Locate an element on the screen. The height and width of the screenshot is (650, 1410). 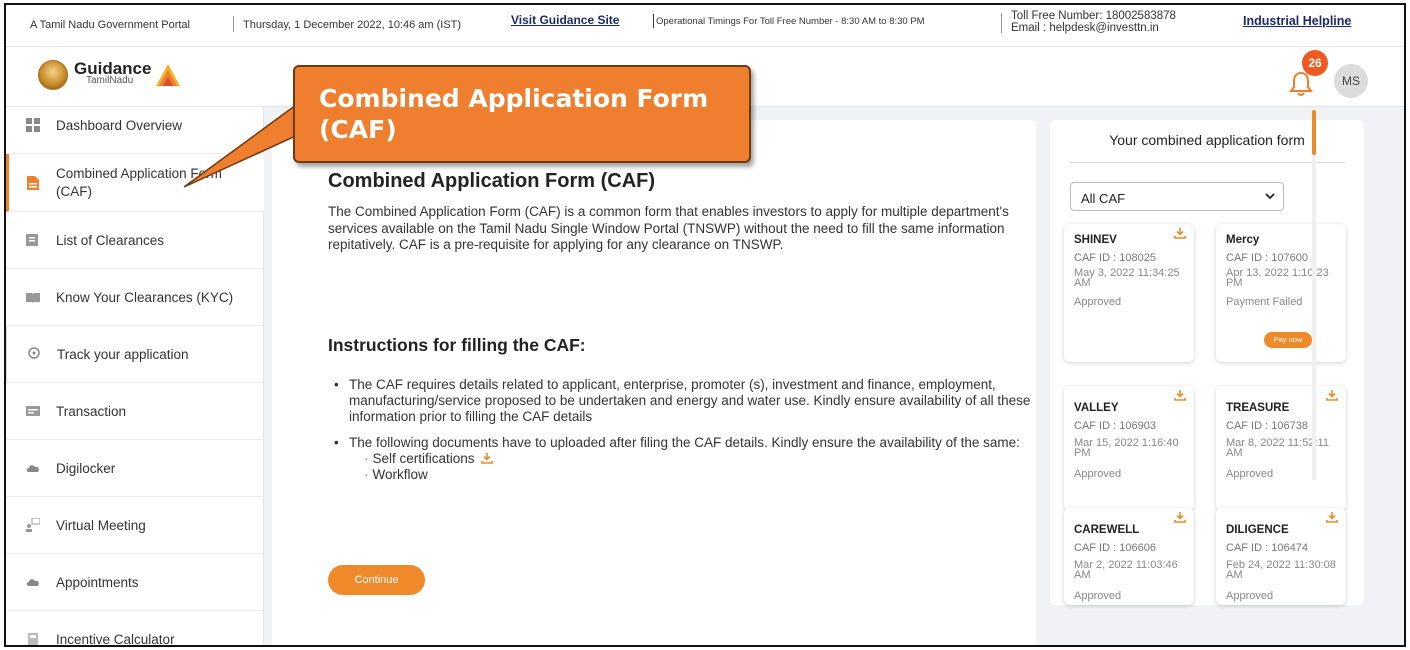
location-pin-icon is located at coordinates (34, 353).